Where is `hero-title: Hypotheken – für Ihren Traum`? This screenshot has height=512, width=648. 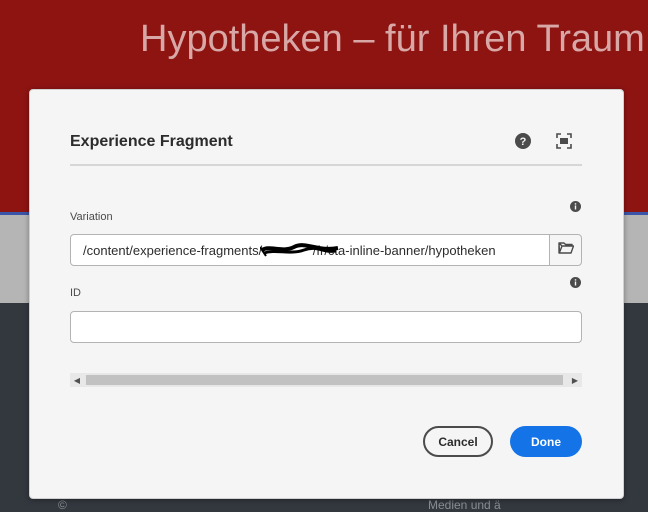 hero-title: Hypotheken – für Ihren Traum is located at coordinates (392, 39).